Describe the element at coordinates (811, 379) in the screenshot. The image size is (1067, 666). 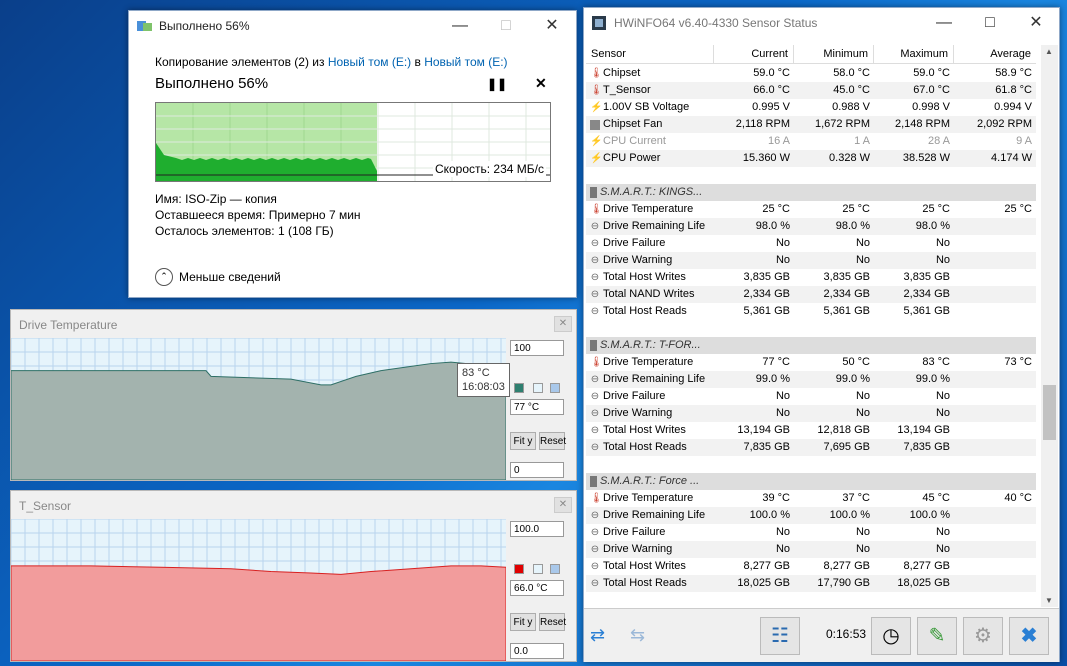
I see `sensor-row: ⊖ Drive Remaining Life 99.0 % 99.0 % 99.0 %` at that location.